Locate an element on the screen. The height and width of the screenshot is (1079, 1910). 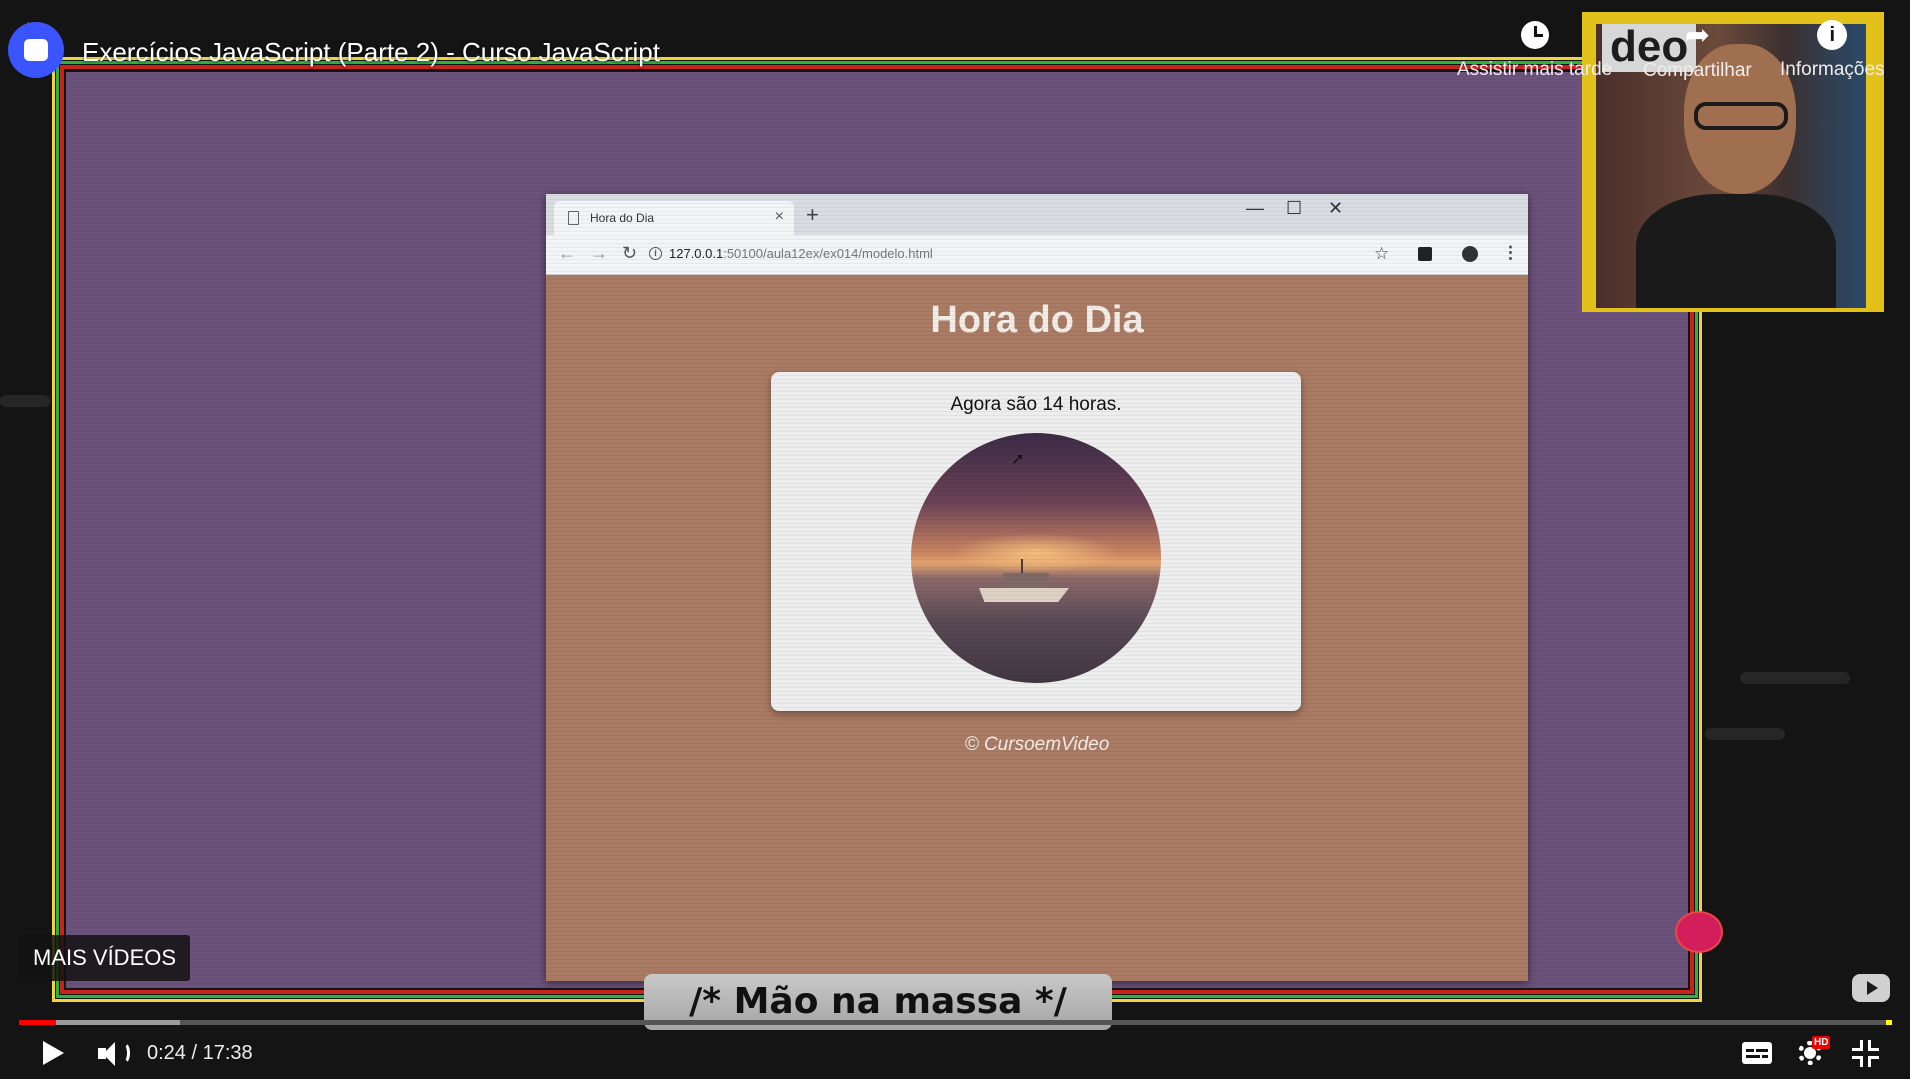
account-icon is located at coordinates (1470, 254).